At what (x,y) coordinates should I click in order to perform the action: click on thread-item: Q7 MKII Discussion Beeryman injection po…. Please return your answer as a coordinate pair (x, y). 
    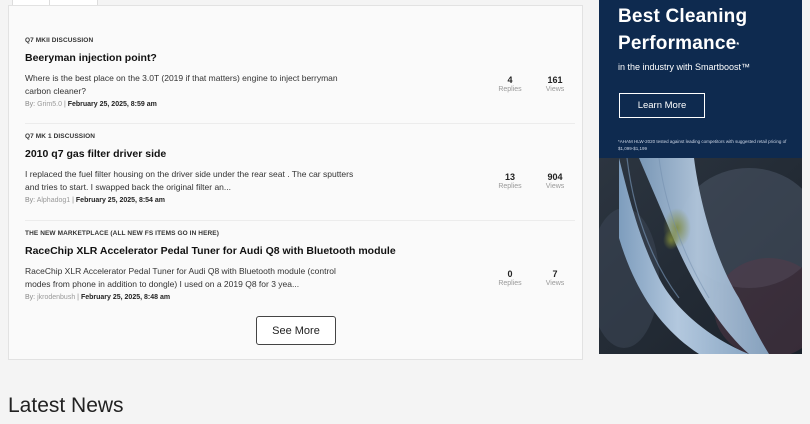
    Looking at the image, I should click on (300, 72).